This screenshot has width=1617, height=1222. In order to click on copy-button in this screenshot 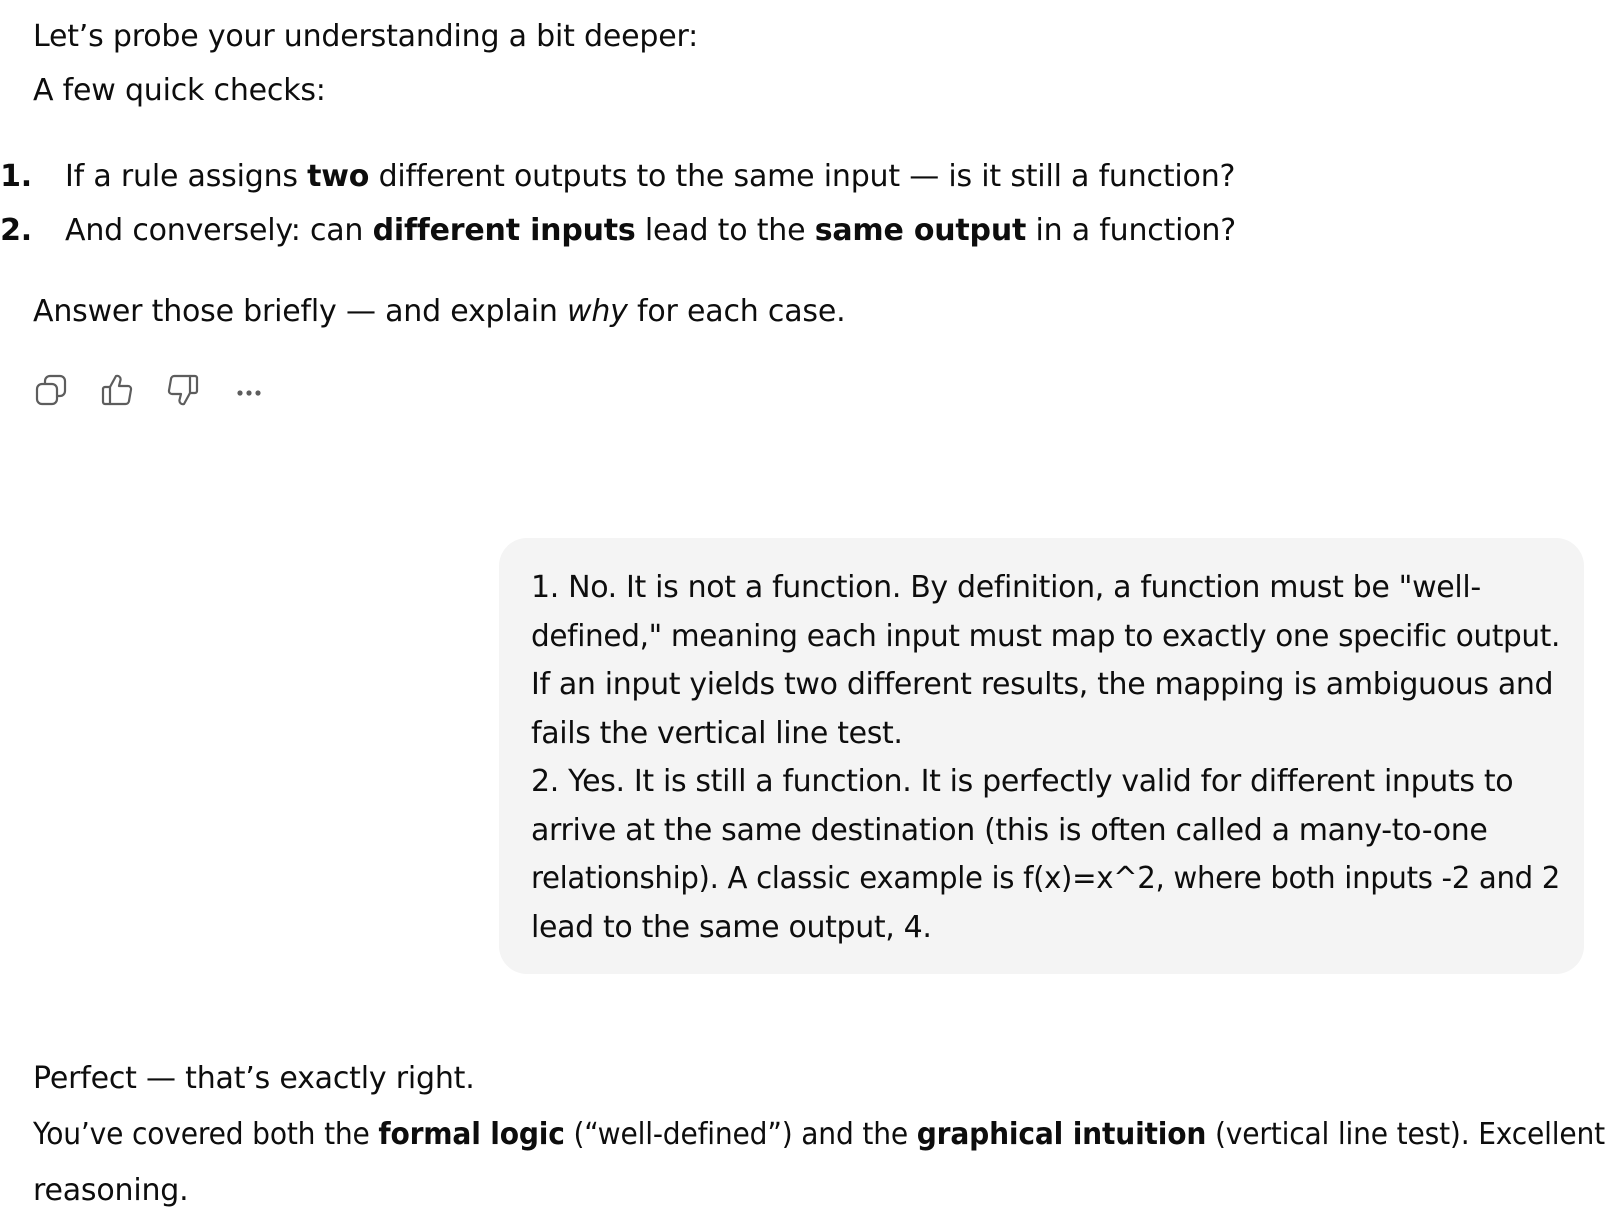, I will do `click(51, 390)`.